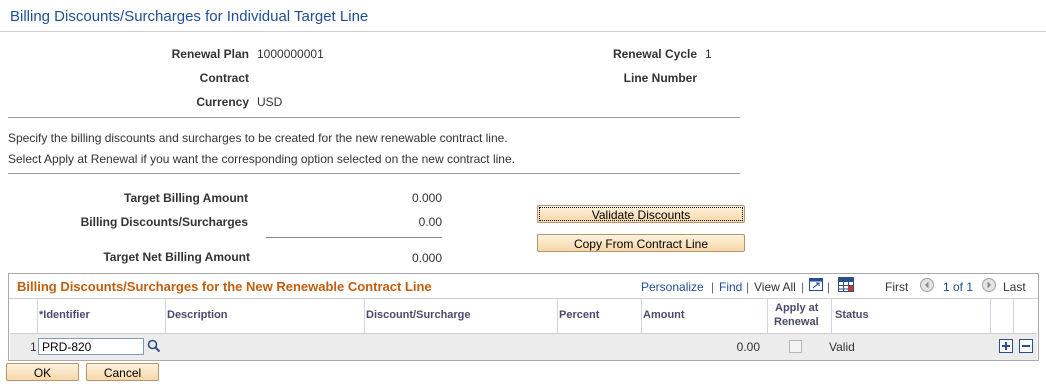 The width and height of the screenshot is (1046, 388). Describe the element at coordinates (197, 315) in the screenshot. I see `col-description: Description` at that location.